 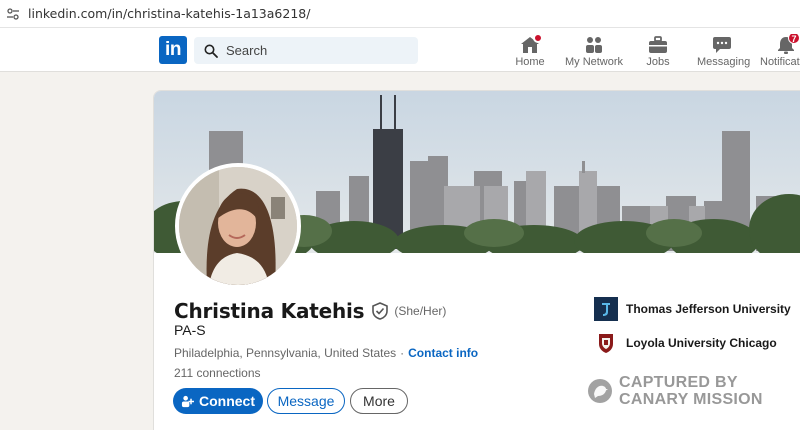 What do you see at coordinates (678, 382) in the screenshot?
I see `watermark-line-1: CAPTURED BY` at bounding box center [678, 382].